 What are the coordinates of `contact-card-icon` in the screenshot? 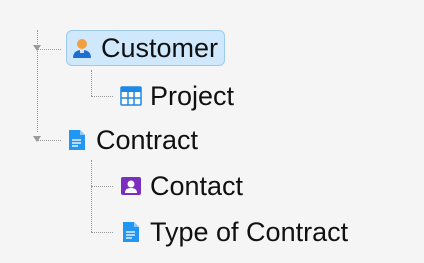 It's located at (131, 186).